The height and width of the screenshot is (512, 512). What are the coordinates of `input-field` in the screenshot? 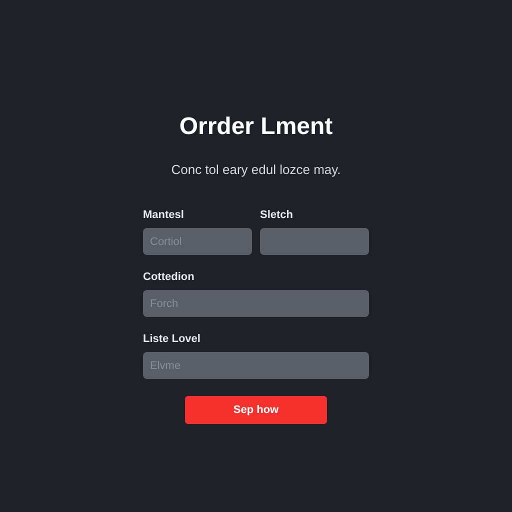 It's located at (314, 241).